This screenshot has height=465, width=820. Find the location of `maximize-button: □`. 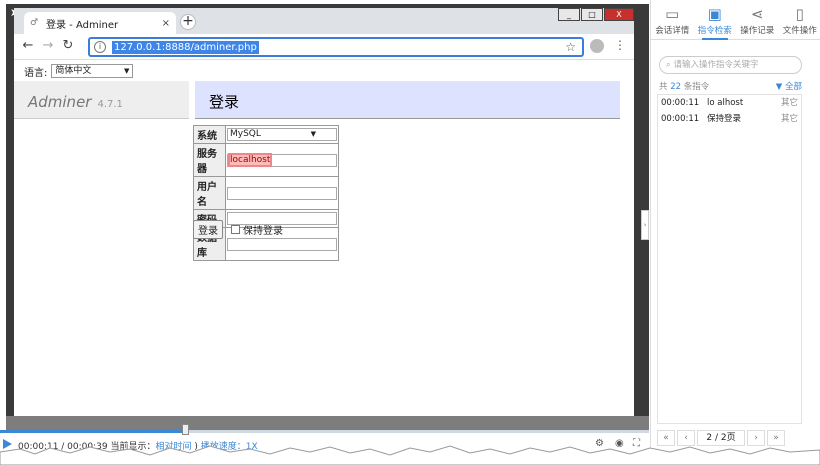

maximize-button: □ is located at coordinates (592, 14).